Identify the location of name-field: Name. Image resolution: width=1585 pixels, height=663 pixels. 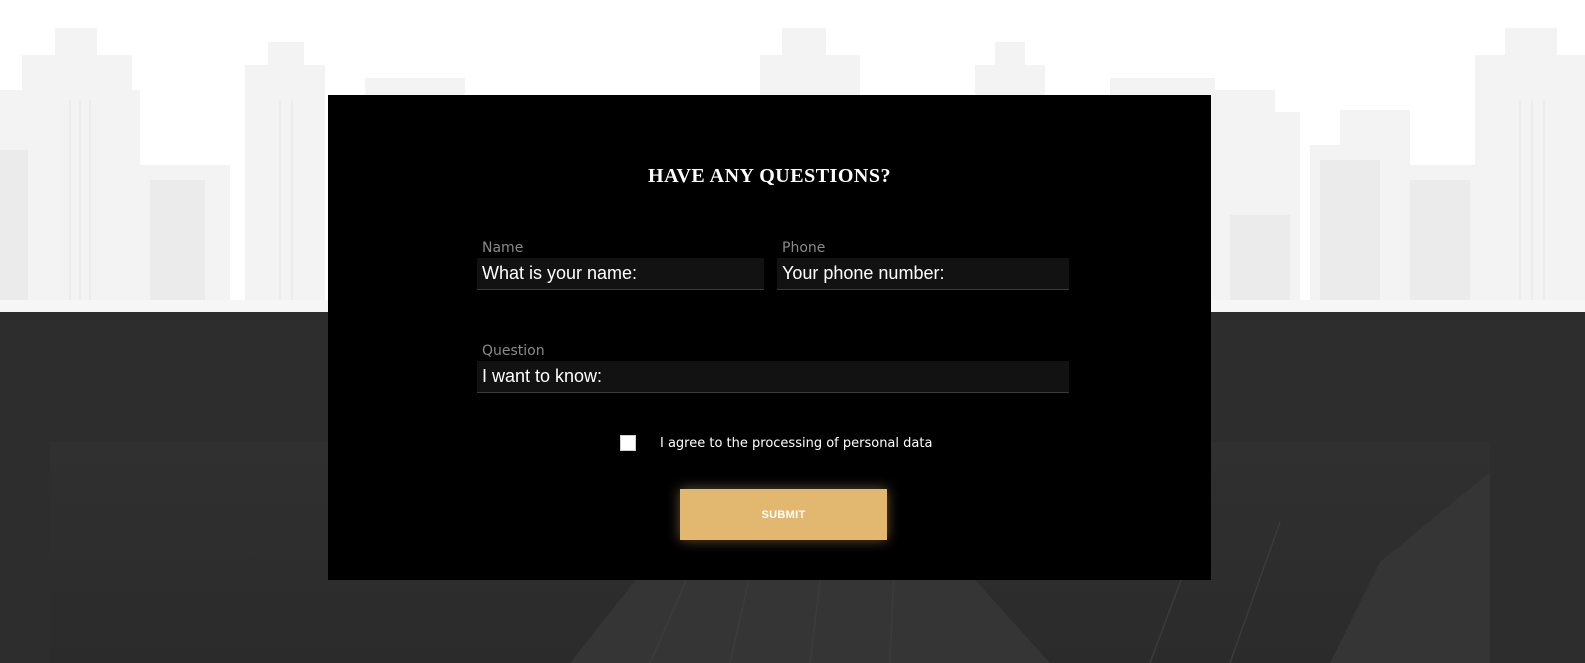
(620, 264).